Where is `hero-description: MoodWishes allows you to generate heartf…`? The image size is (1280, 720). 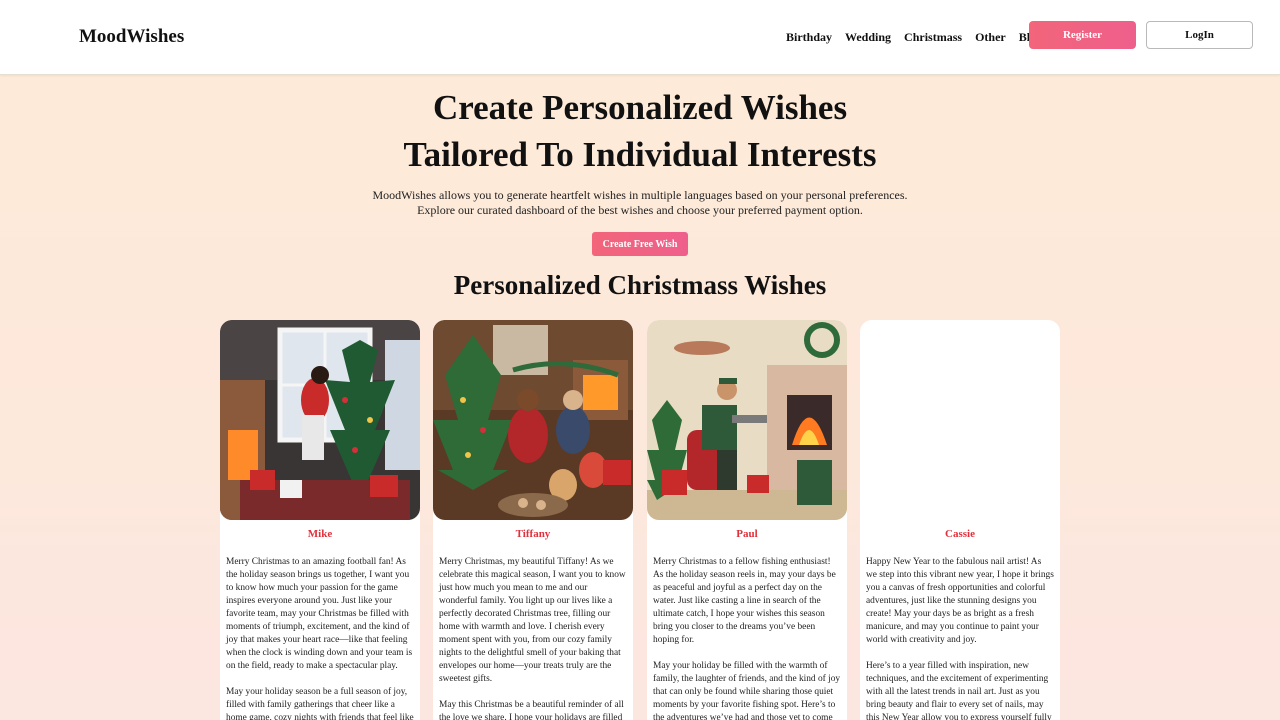 hero-description: MoodWishes allows you to generate heartf… is located at coordinates (640, 203).